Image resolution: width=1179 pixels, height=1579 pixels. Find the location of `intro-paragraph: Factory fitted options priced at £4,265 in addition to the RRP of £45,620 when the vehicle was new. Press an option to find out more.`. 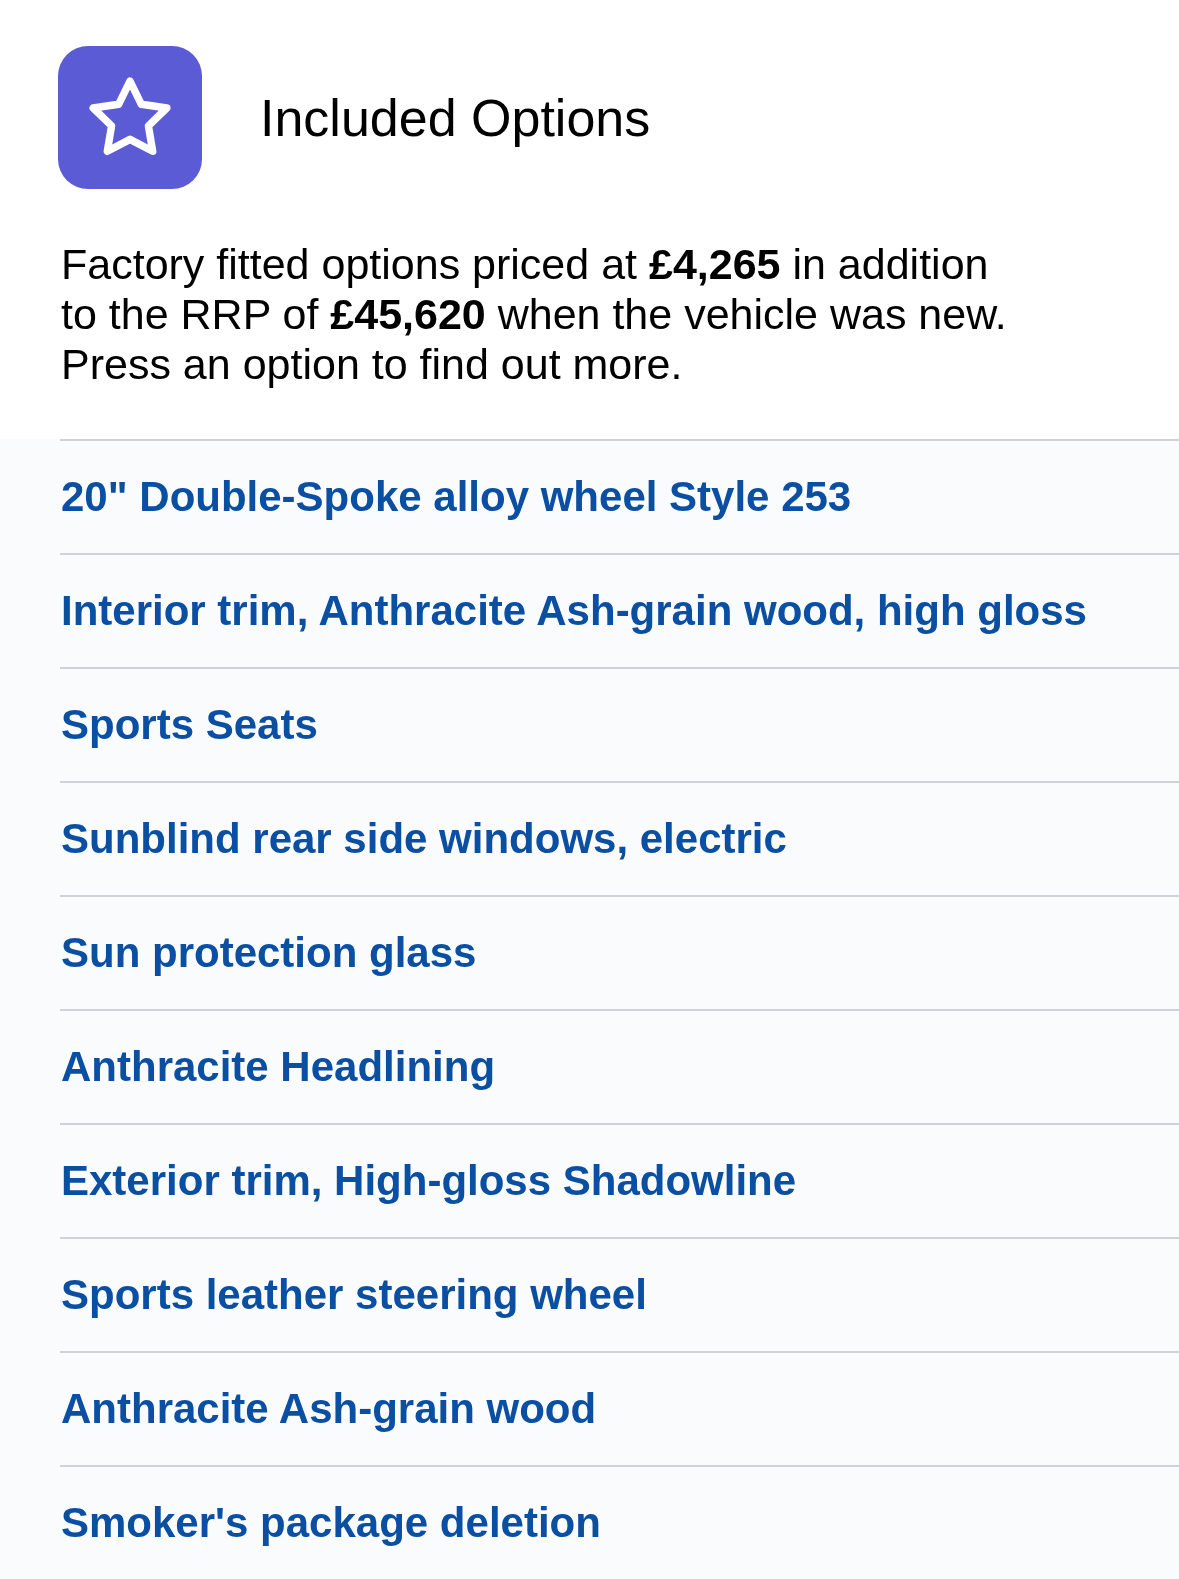

intro-paragraph: Factory fitted options priced at £4,265 in addition to the RRP of £45,620 when the vehicle was new. Press an option to find out more. is located at coordinates (534, 314).